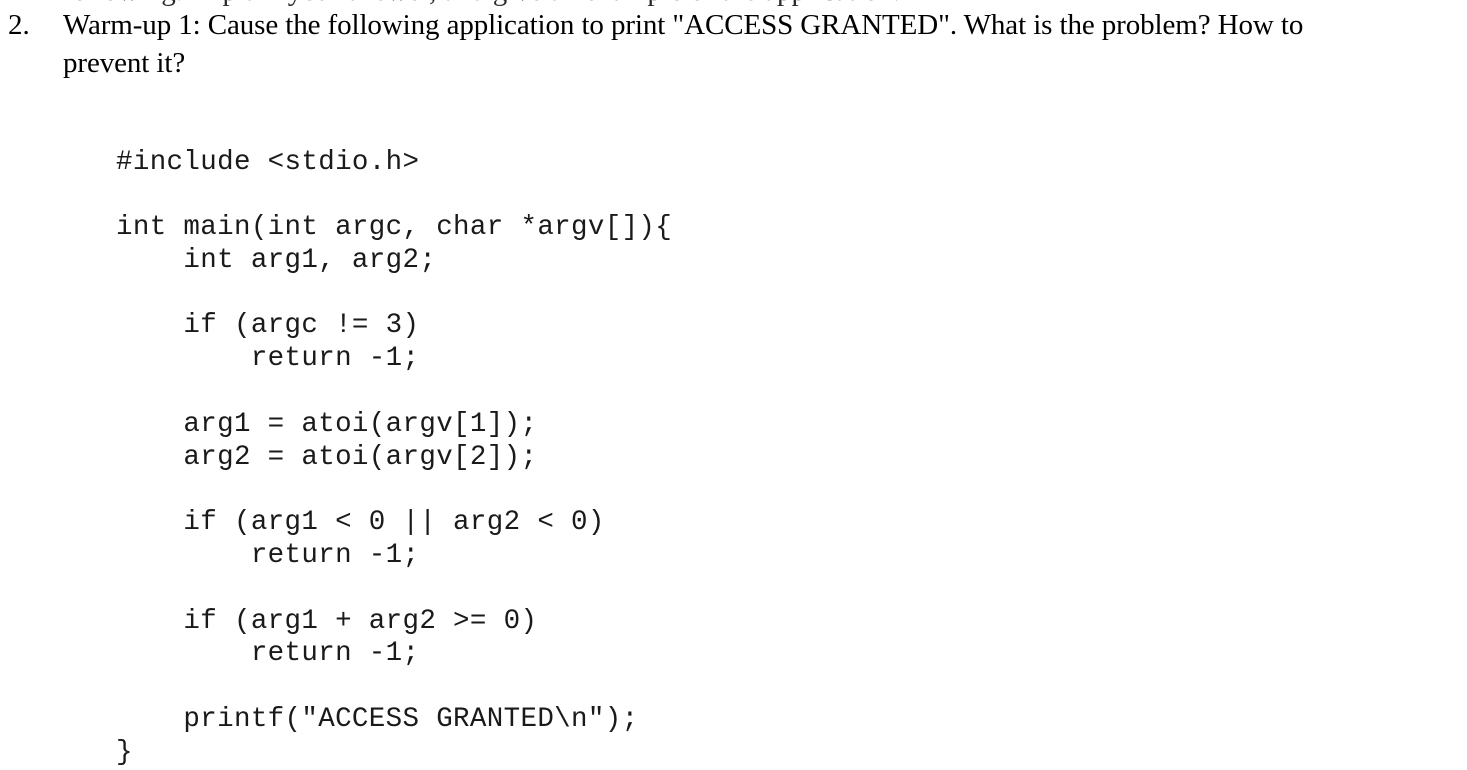 Image resolution: width=1467 pixels, height=770 pixels. Describe the element at coordinates (377, 720) in the screenshot. I see `code-line: printf("ACCESS GRANTED\n");` at that location.